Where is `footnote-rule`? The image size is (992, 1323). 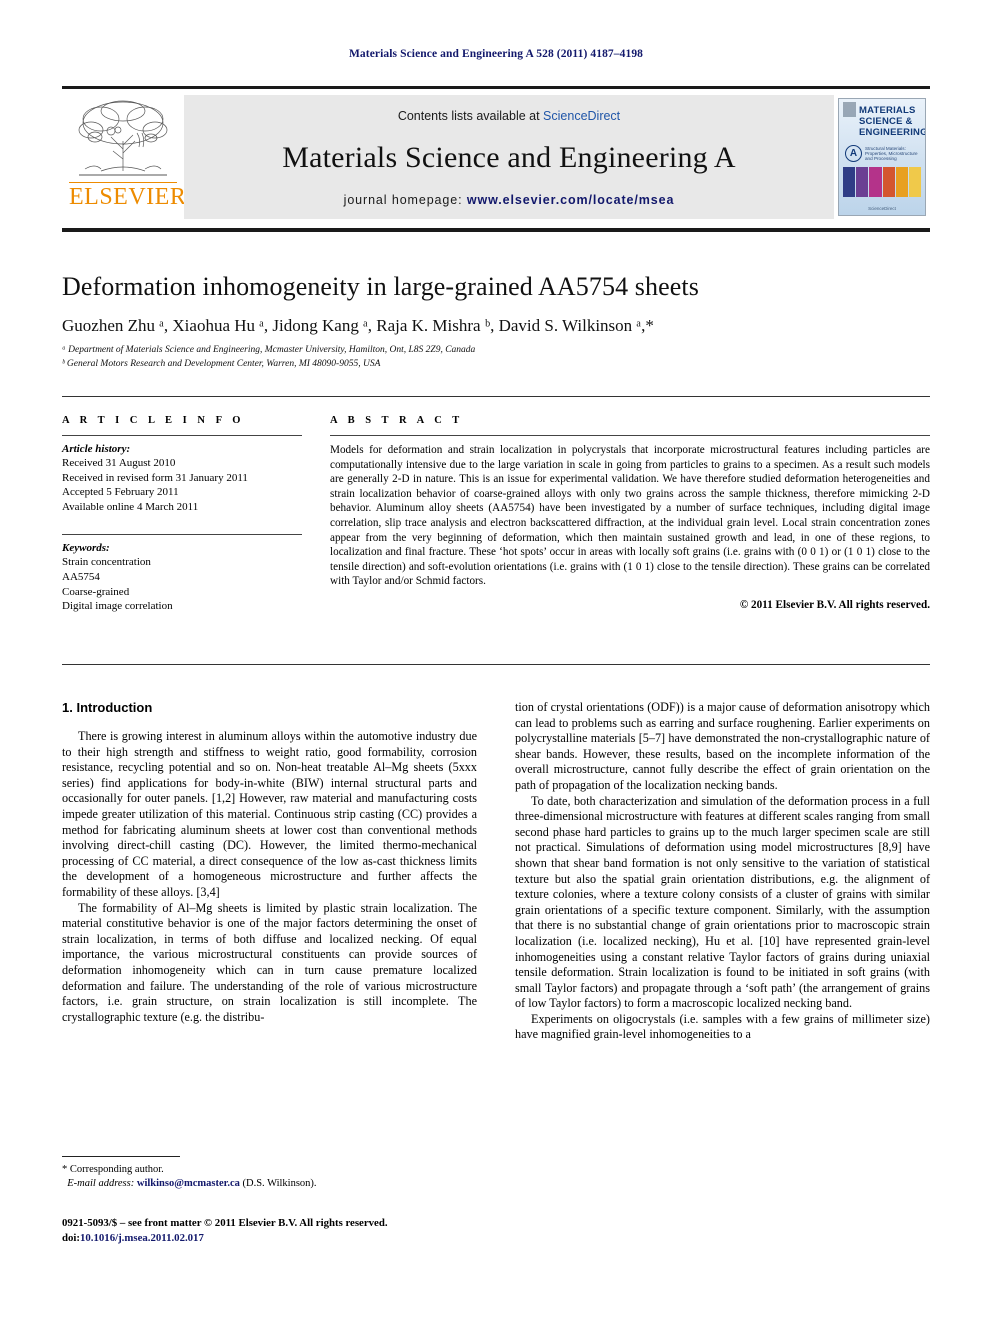 footnote-rule is located at coordinates (121, 1157).